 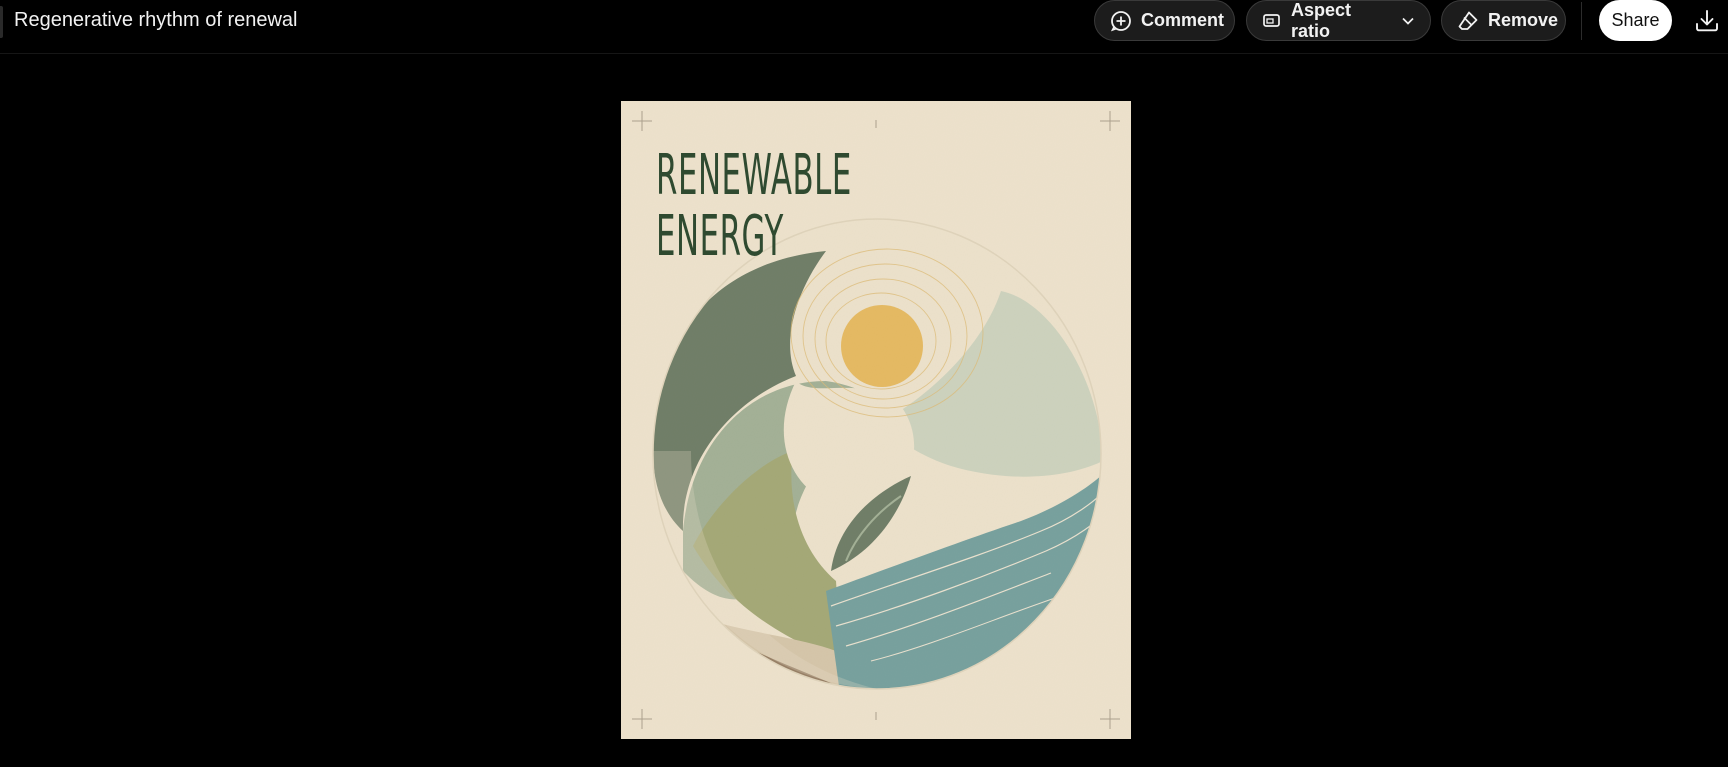 What do you see at coordinates (1468, 21) in the screenshot?
I see `eraser-icon` at bounding box center [1468, 21].